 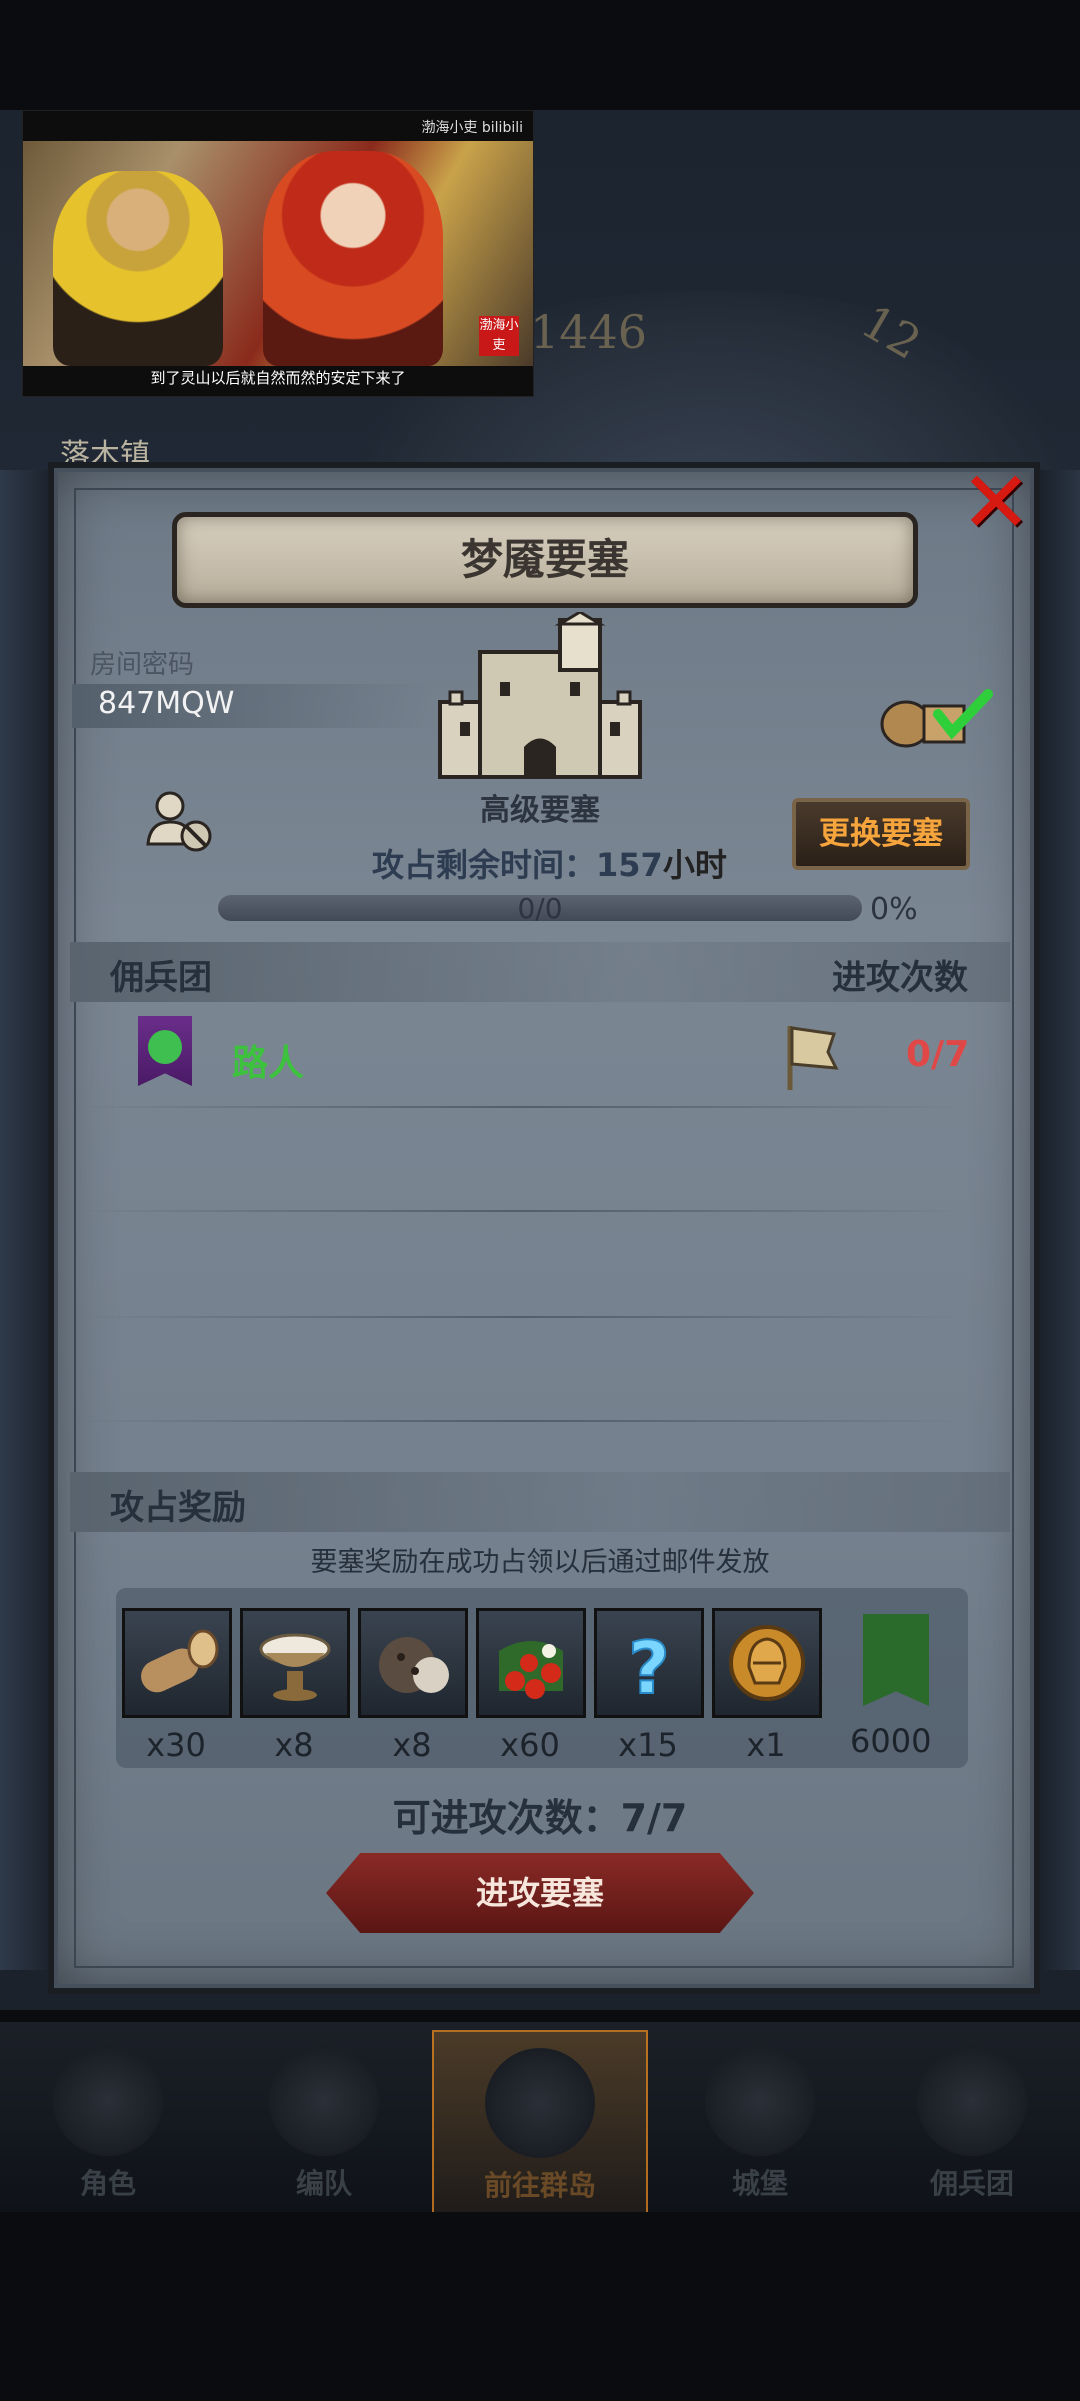 What do you see at coordinates (295, 1663) in the screenshot?
I see `cream-bowl-icon` at bounding box center [295, 1663].